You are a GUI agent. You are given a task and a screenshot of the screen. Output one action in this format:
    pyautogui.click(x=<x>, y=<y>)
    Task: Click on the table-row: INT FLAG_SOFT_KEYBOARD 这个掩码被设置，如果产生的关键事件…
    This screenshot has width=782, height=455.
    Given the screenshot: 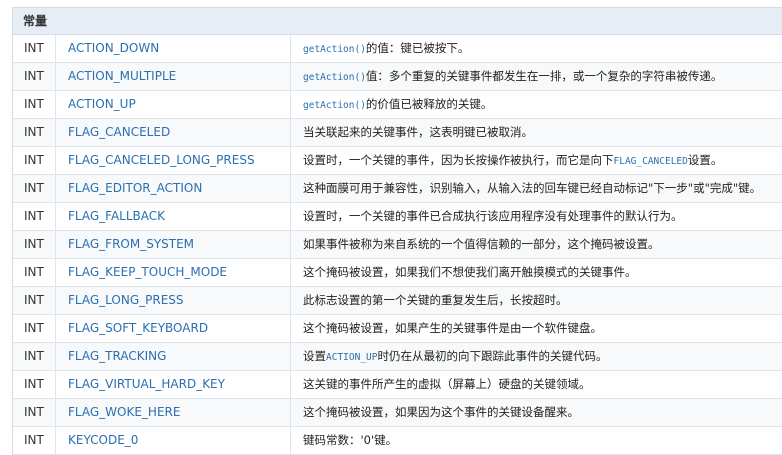 What is the action you would take?
    pyautogui.click(x=397, y=329)
    